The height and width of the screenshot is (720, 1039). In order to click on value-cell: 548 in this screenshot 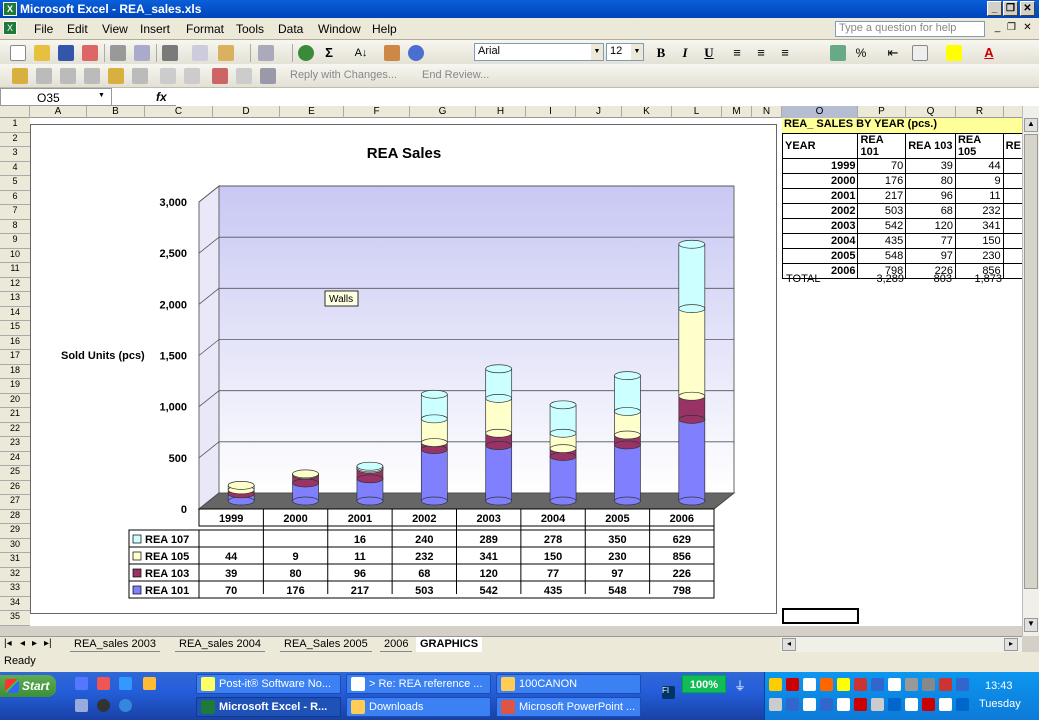, I will do `click(882, 256)`.